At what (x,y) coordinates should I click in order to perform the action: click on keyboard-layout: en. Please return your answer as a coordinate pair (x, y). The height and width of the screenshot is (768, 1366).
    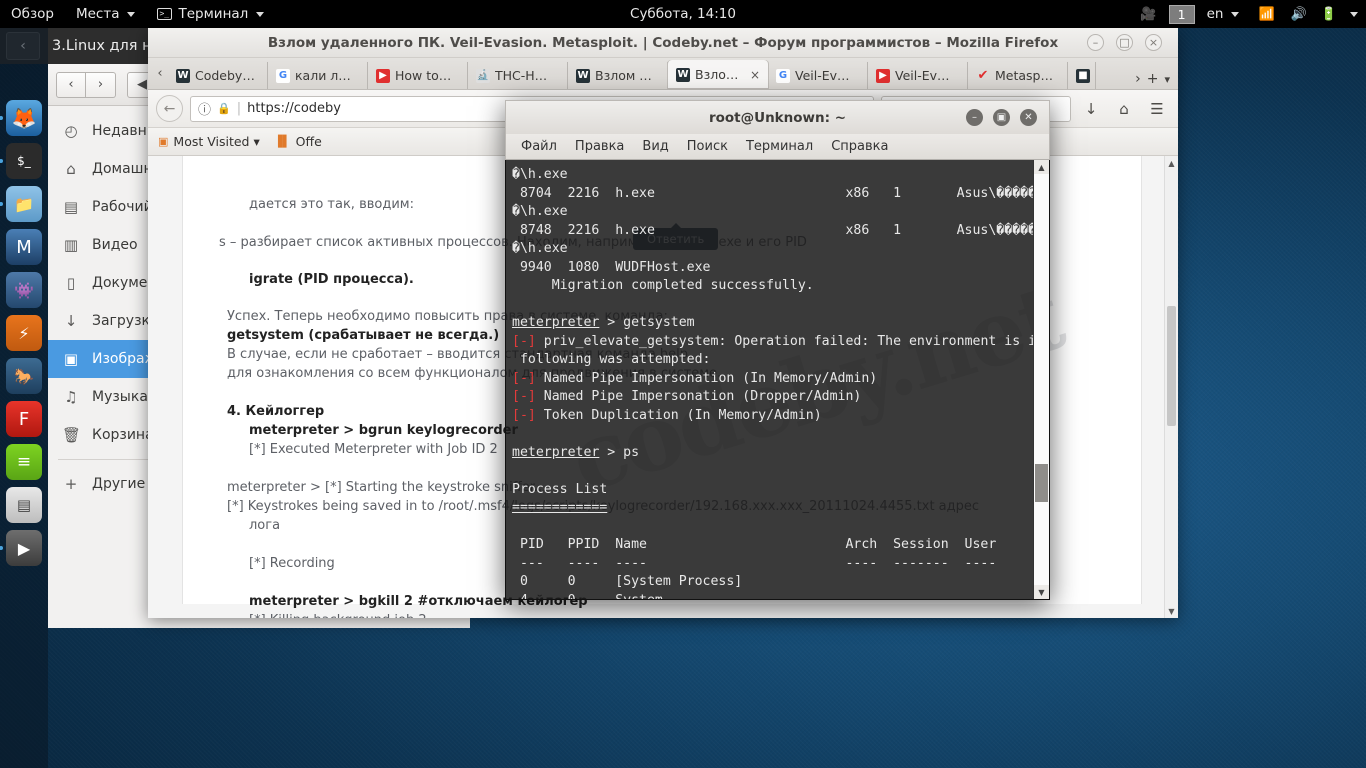
    Looking at the image, I should click on (1223, 14).